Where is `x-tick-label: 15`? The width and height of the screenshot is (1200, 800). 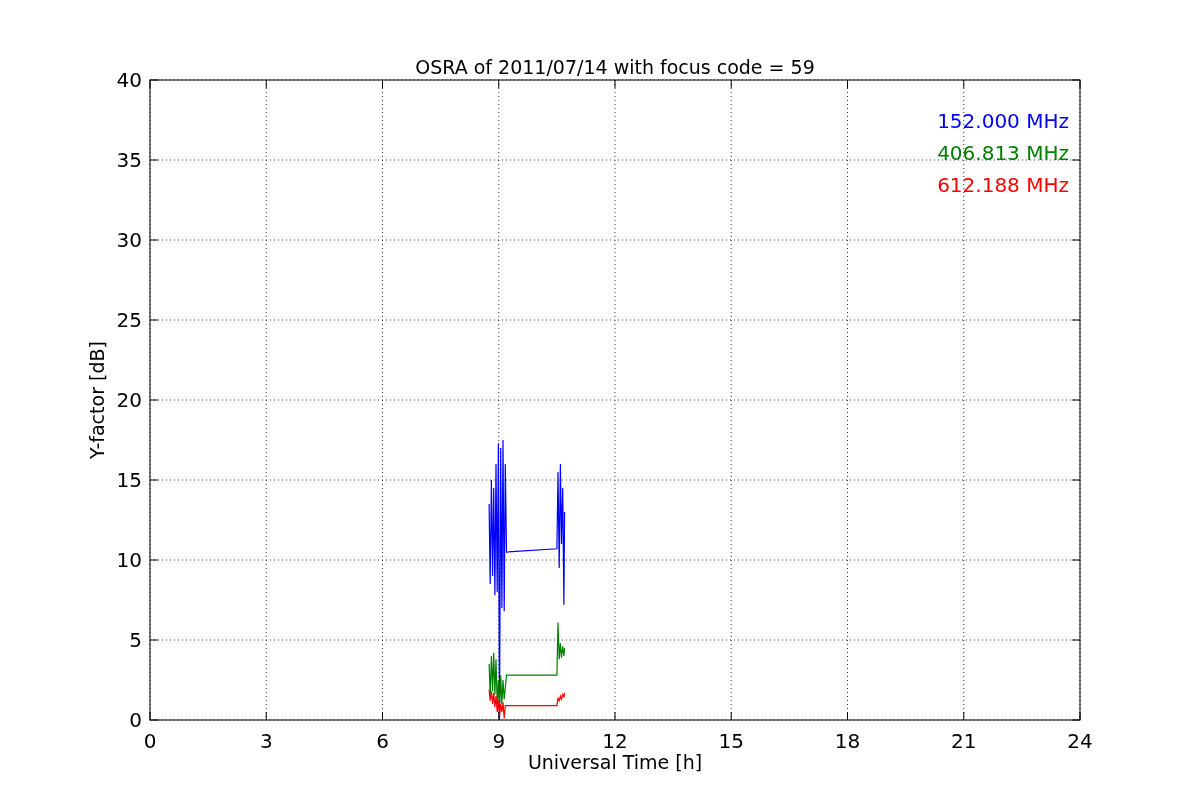 x-tick-label: 15 is located at coordinates (731, 741).